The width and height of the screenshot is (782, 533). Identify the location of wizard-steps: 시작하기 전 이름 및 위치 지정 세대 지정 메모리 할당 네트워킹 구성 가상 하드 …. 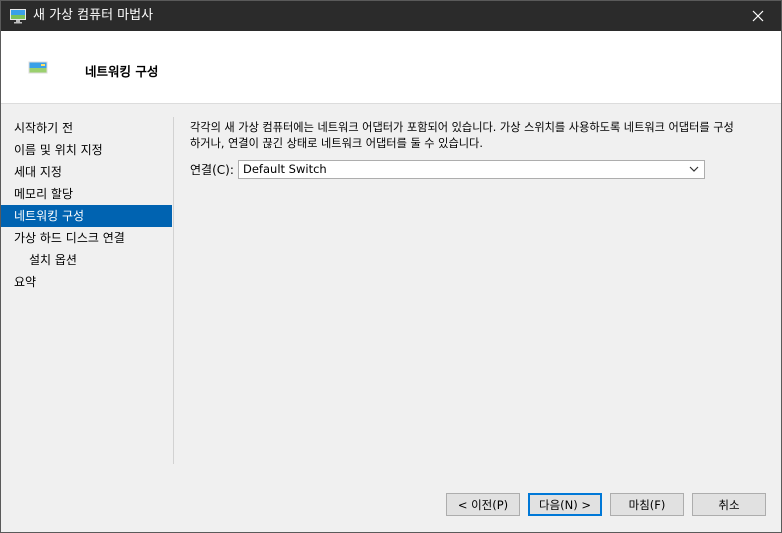
(86, 205).